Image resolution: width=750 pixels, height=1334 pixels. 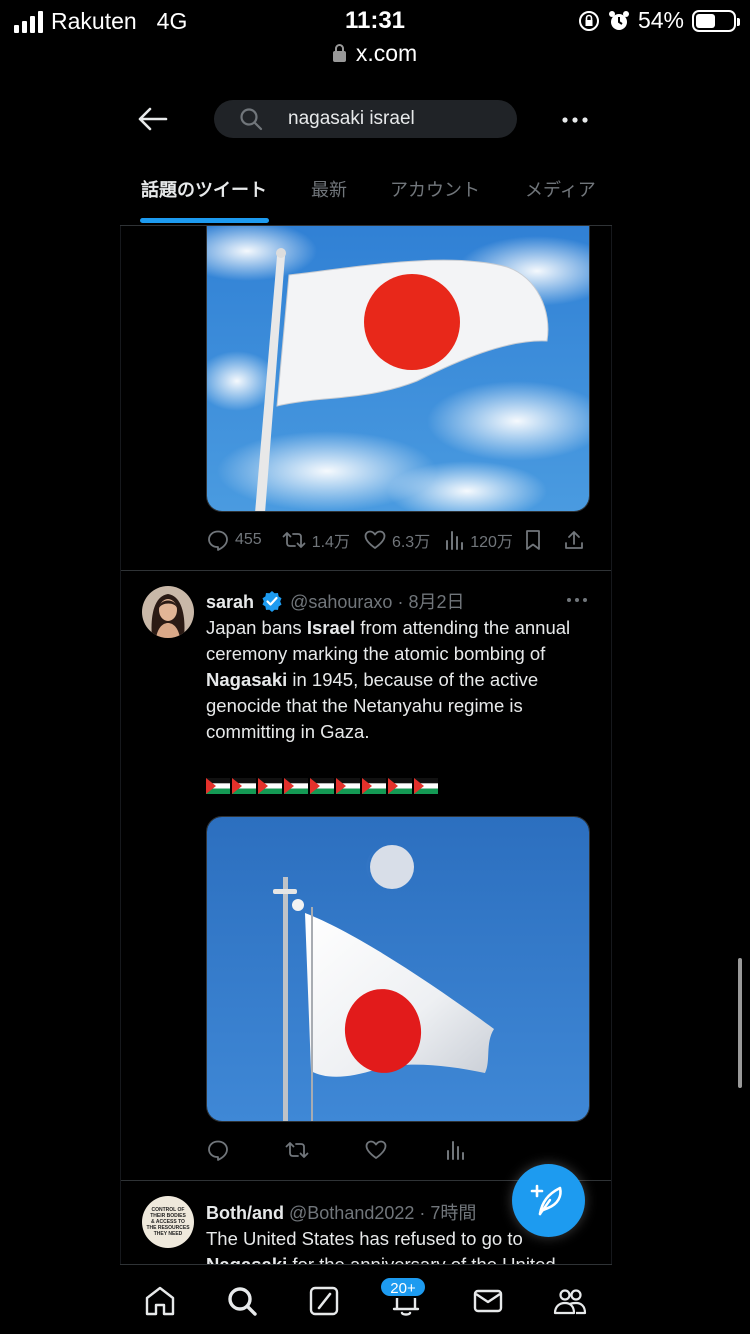 What do you see at coordinates (324, 1301) in the screenshot?
I see `compose-tab-icon` at bounding box center [324, 1301].